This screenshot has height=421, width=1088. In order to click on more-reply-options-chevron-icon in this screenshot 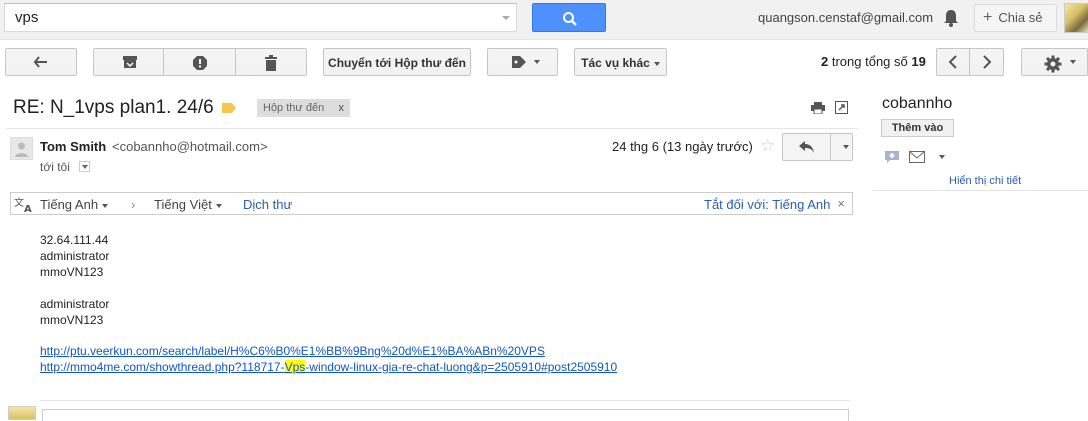, I will do `click(846, 147)`.